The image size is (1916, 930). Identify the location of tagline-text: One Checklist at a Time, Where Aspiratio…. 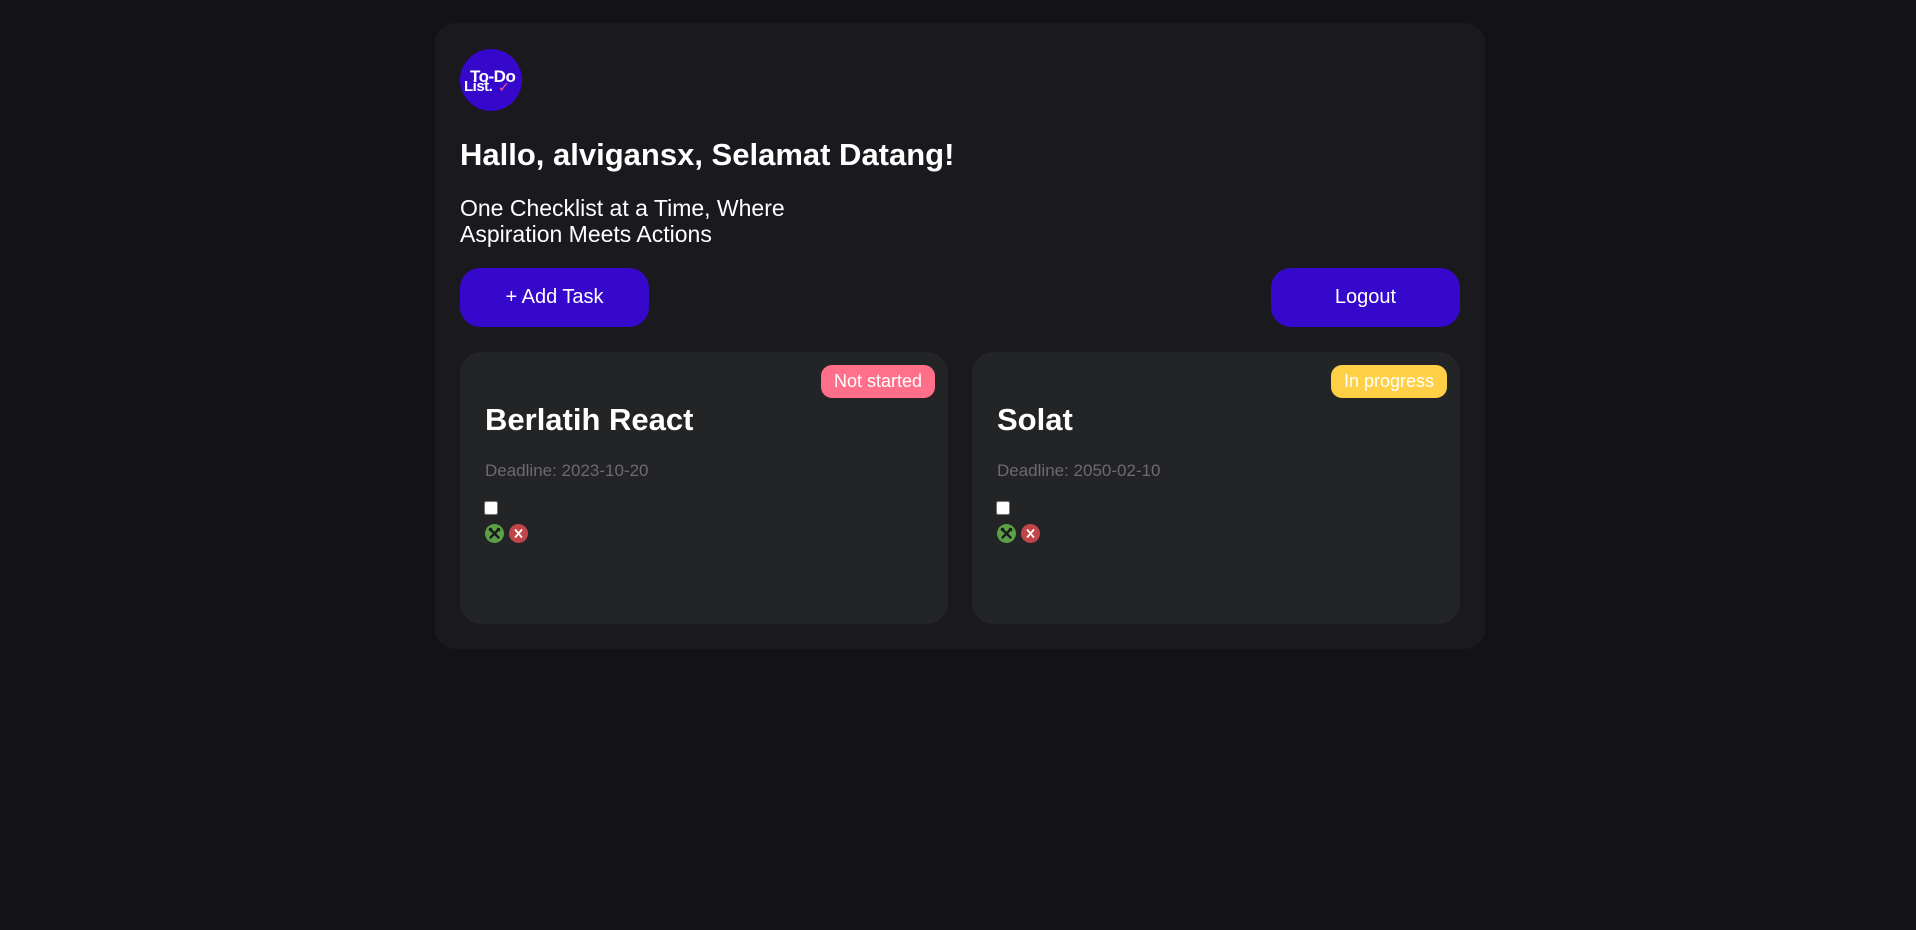
(622, 221).